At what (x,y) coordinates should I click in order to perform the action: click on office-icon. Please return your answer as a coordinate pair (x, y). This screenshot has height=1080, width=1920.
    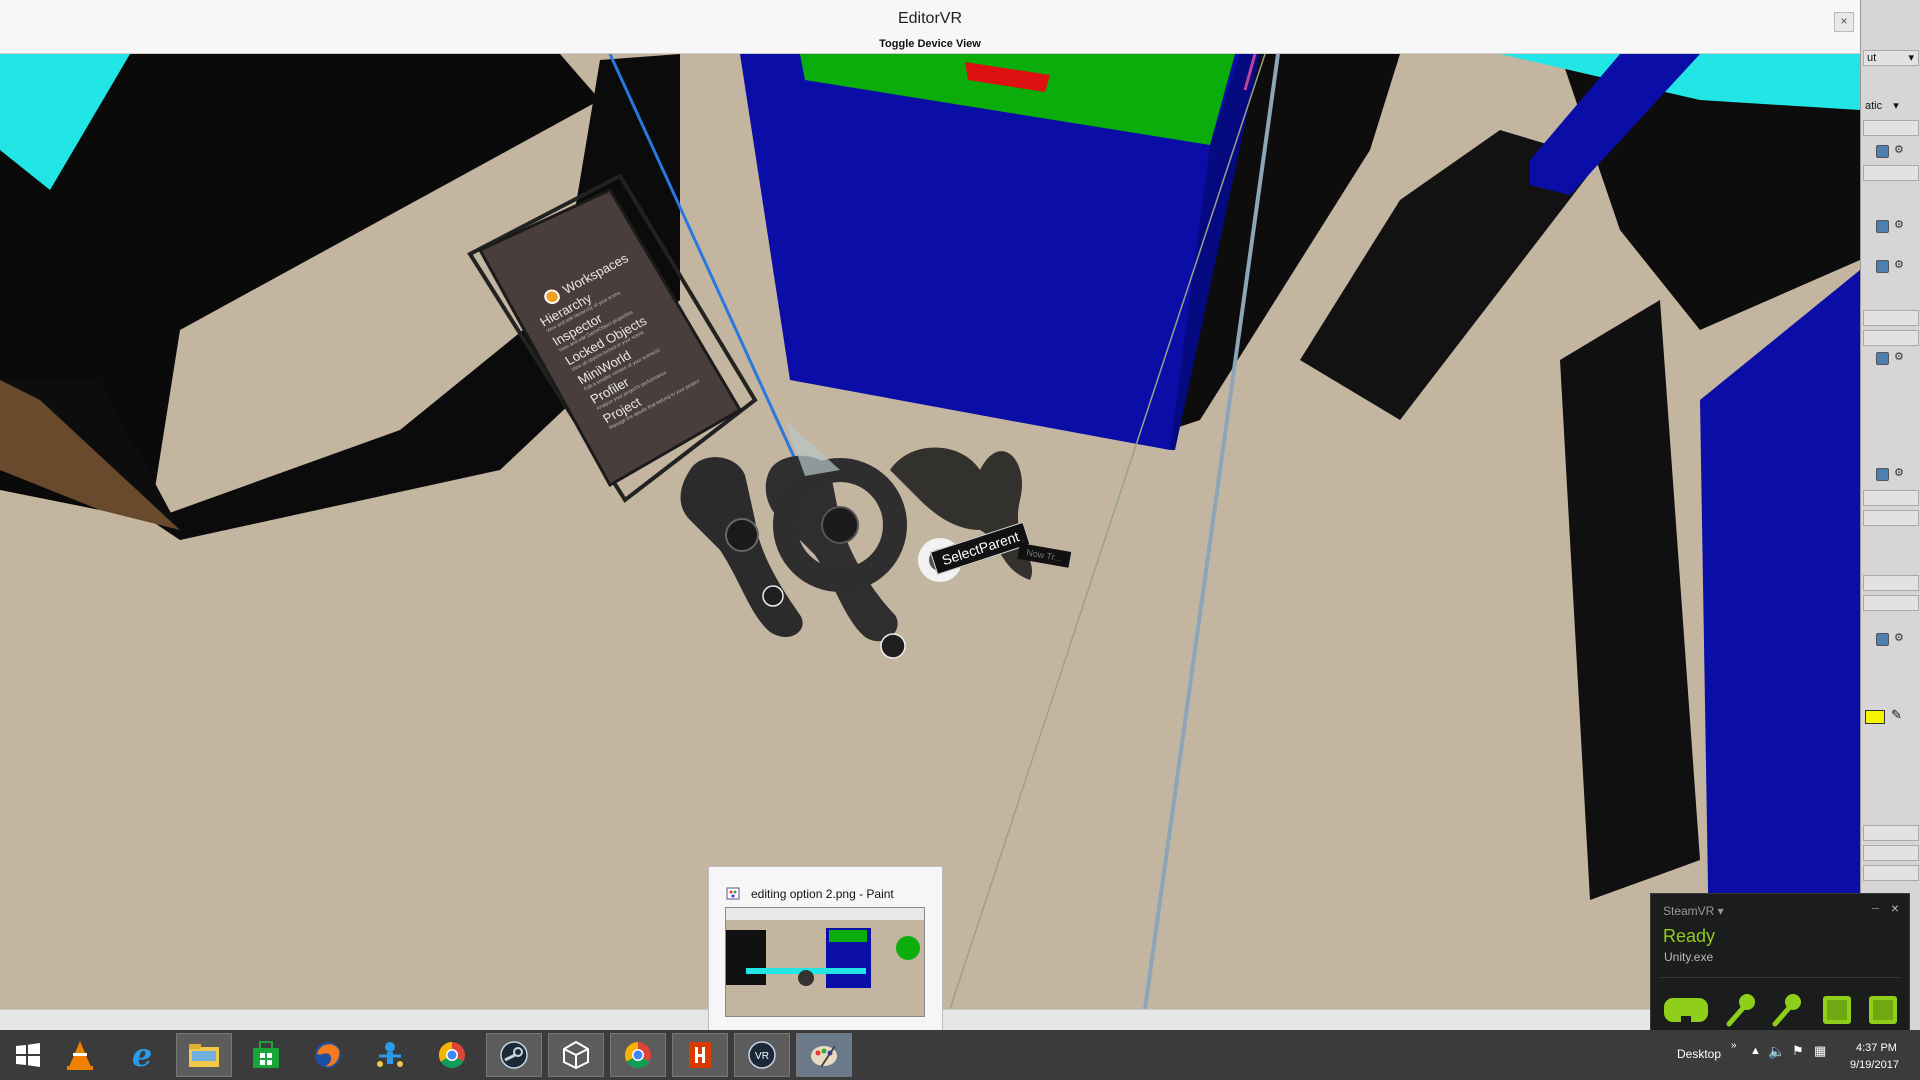
    Looking at the image, I should click on (700, 1055).